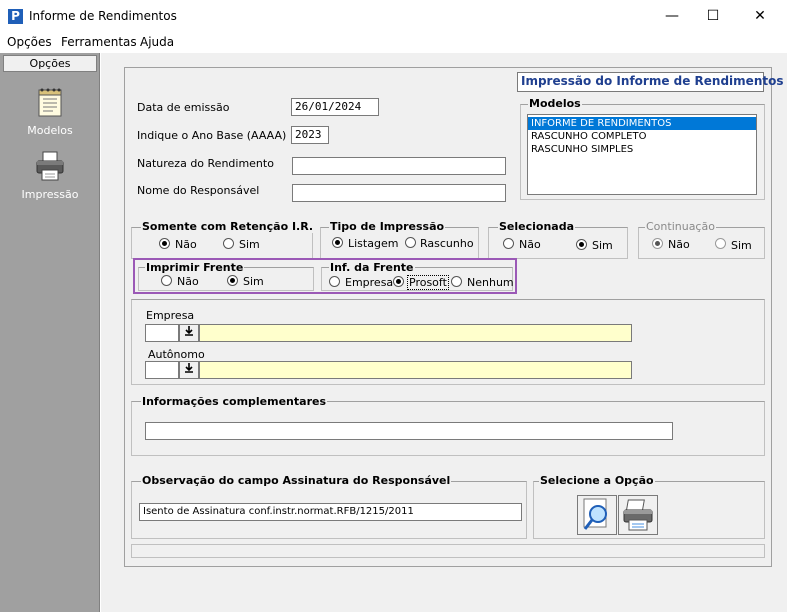 The height and width of the screenshot is (612, 787). What do you see at coordinates (428, 282) in the screenshot?
I see `prosoft-label: Prosoft` at bounding box center [428, 282].